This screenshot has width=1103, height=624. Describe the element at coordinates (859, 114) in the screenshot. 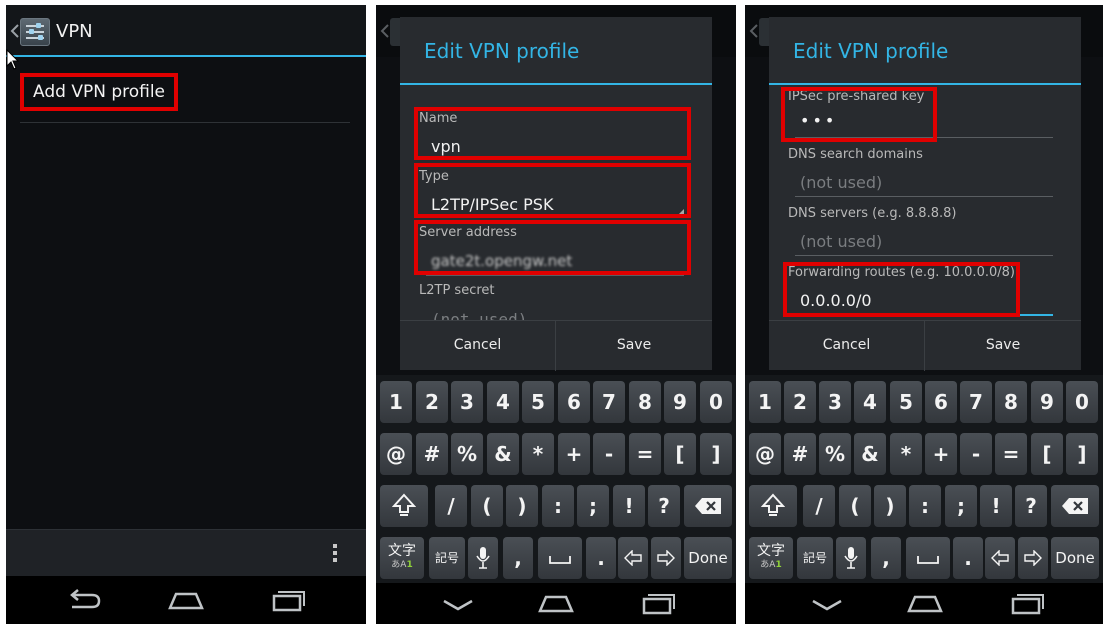

I see `psk-highlight-box` at that location.